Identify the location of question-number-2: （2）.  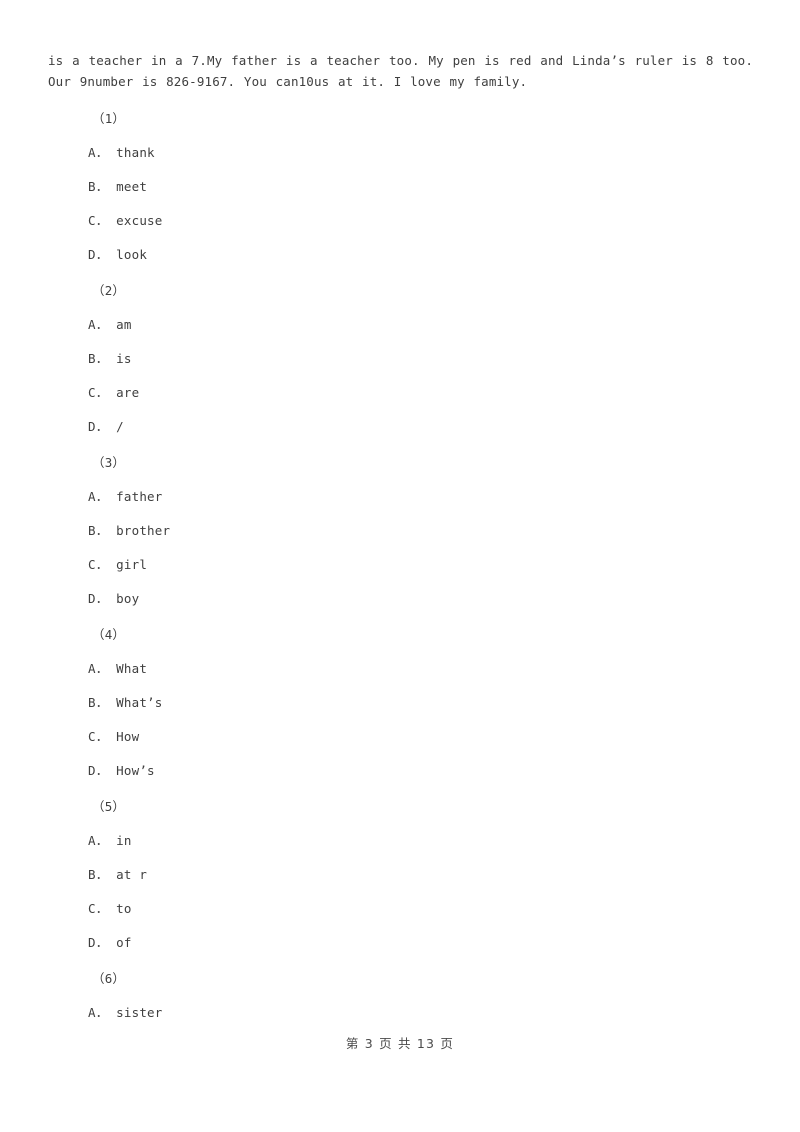
(109, 290).